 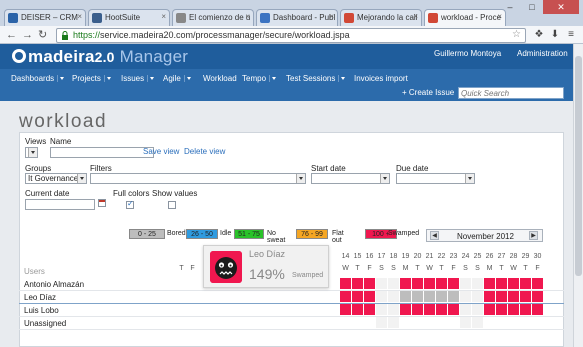 What do you see at coordinates (177, 78) in the screenshot?
I see `nav-item-agile: Agile` at bounding box center [177, 78].